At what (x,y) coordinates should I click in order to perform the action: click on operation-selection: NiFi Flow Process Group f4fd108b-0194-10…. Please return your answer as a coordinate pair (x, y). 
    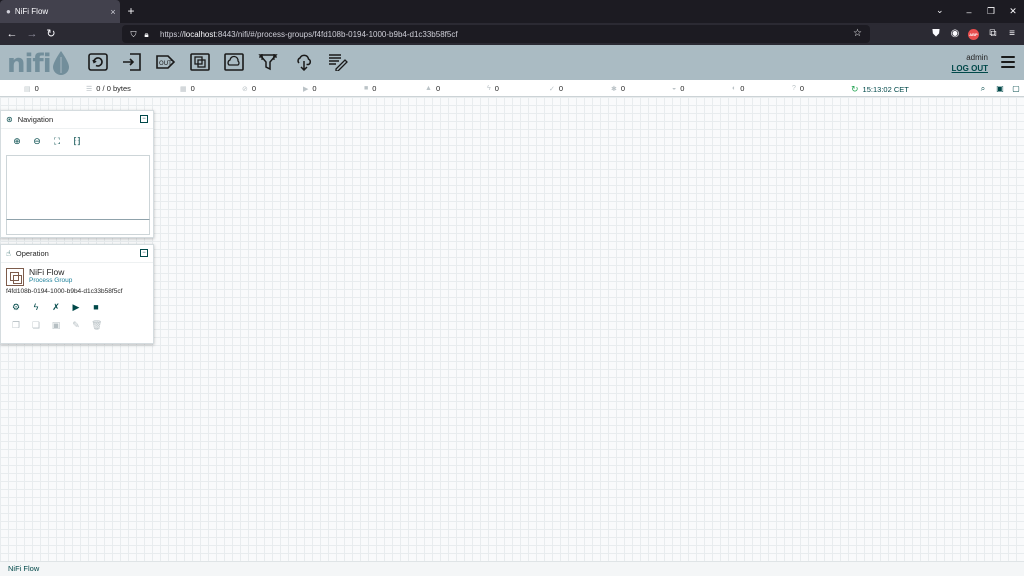
    Looking at the image, I should click on (77, 279).